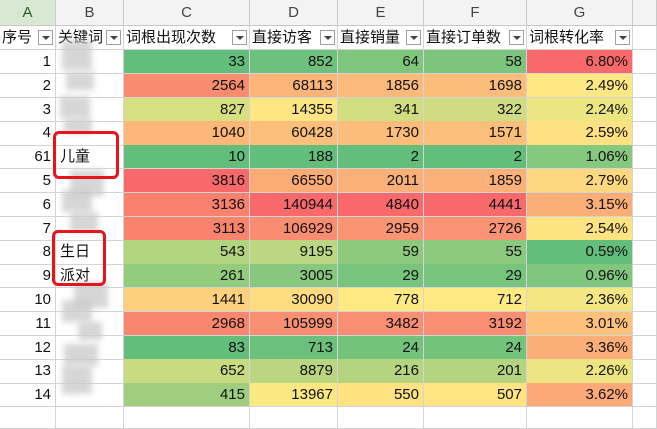  Describe the element at coordinates (28, 157) in the screenshot. I see `data-cell: 61` at that location.